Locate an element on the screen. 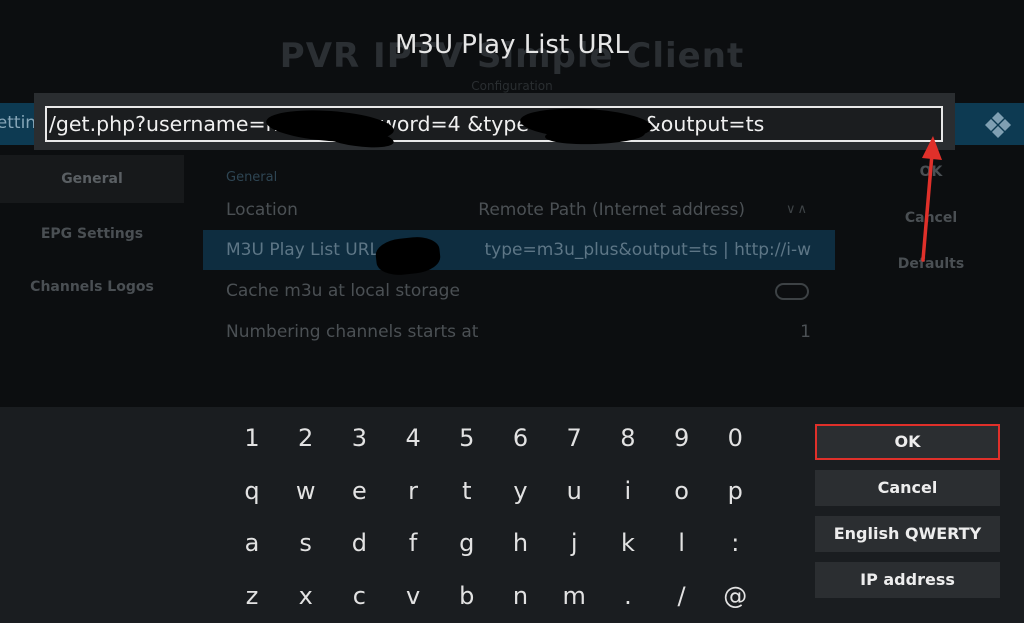 Image resolution: width=1024 pixels, height=623 pixels. setting-label: Numbering channels starts at is located at coordinates (352, 332).